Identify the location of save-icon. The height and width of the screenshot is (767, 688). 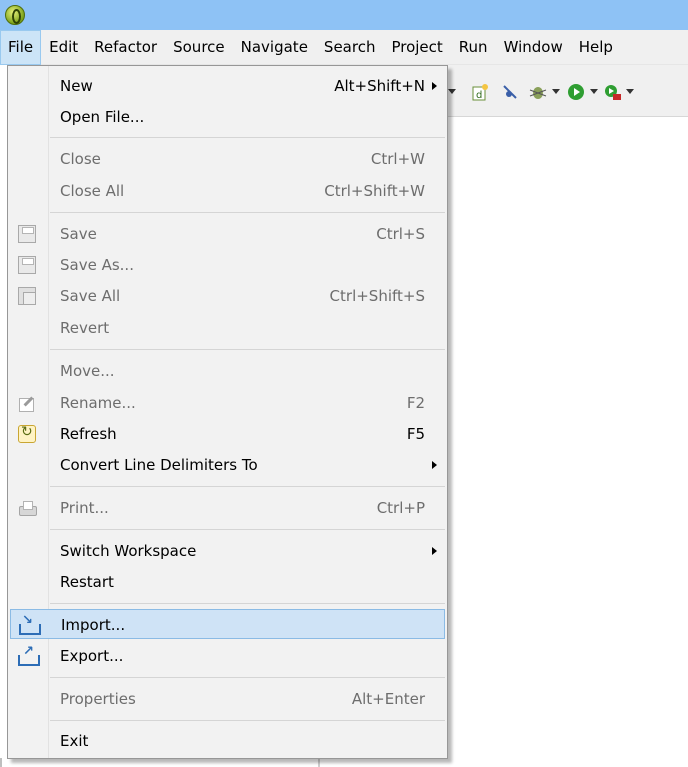
(27, 234).